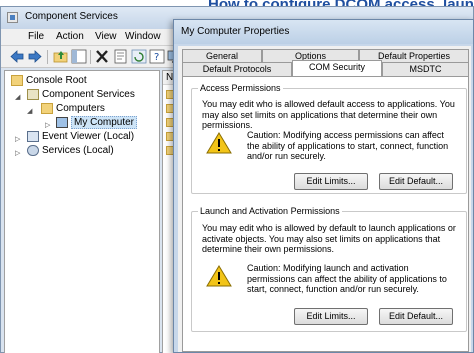 The width and height of the screenshot is (474, 353). I want to click on tree-item-computers: Computers, so click(73, 110).